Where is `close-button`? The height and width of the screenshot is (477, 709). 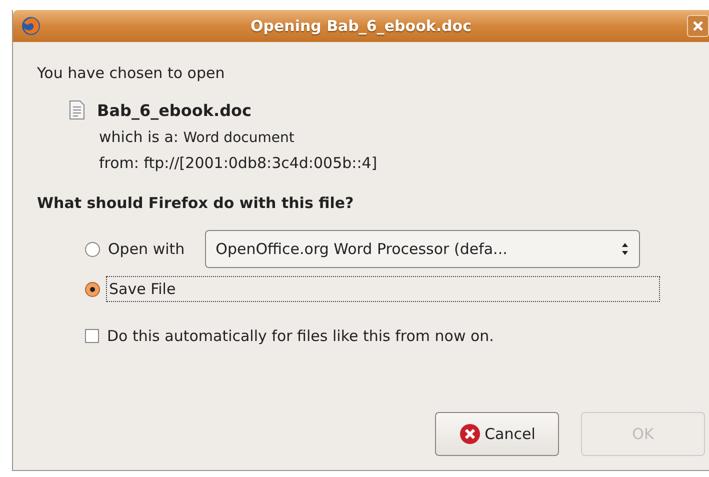 close-button is located at coordinates (698, 26).